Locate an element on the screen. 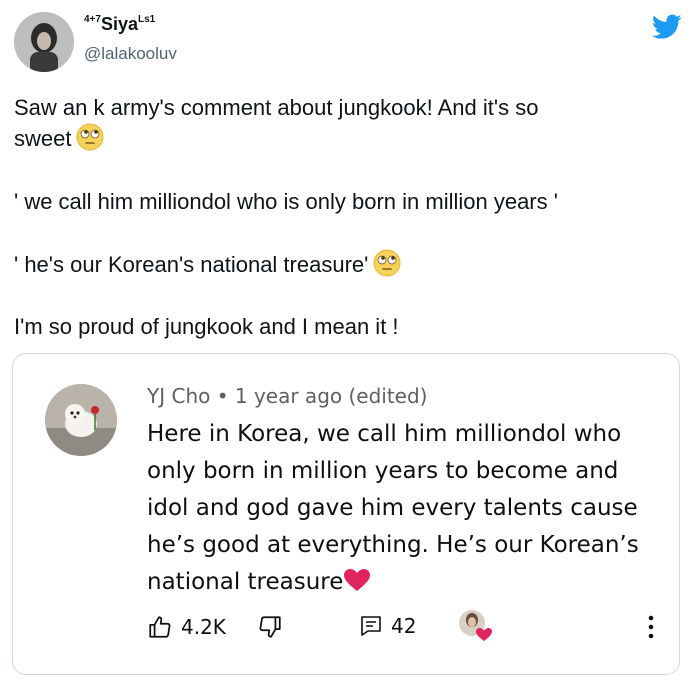 Image resolution: width=700 pixels, height=682 pixels. more-options-button is located at coordinates (651, 627).